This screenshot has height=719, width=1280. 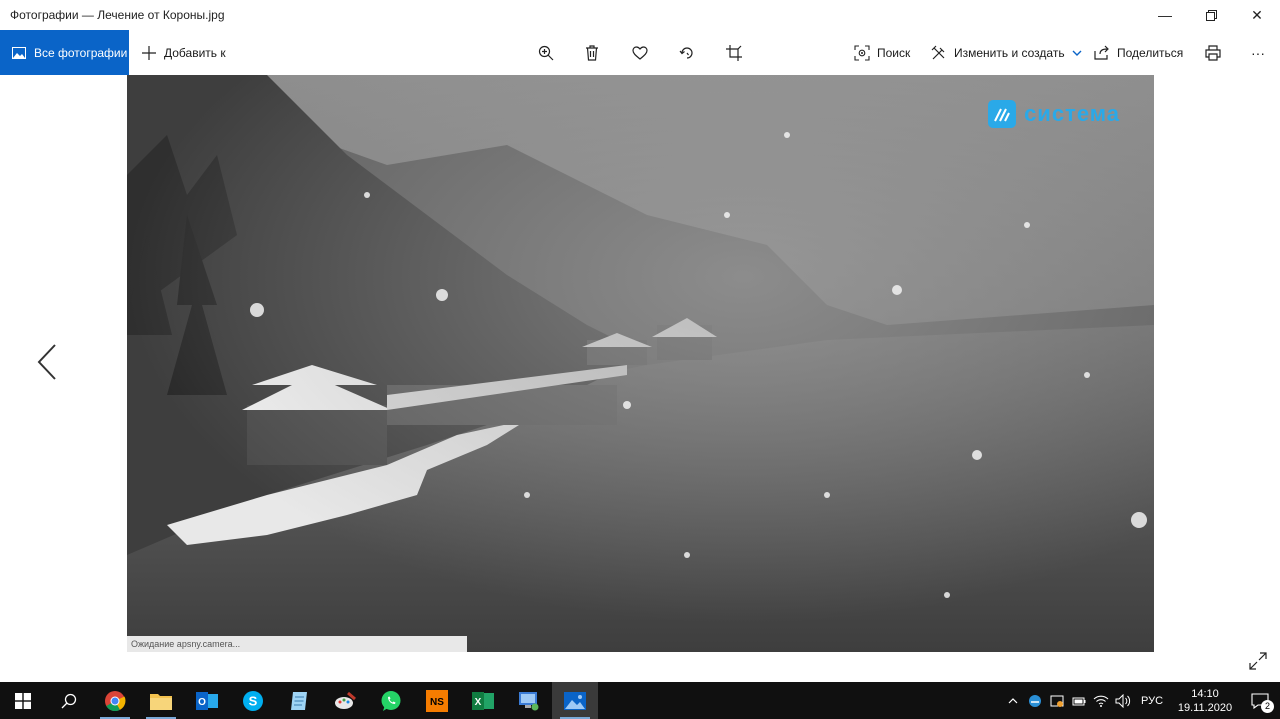 I want to click on expand-icon, so click(x=1258, y=661).